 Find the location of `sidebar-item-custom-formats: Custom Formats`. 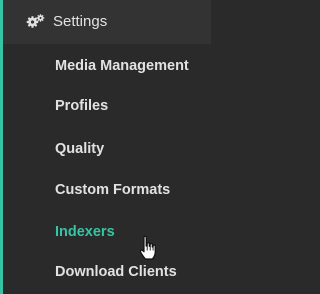

sidebar-item-custom-formats: Custom Formats is located at coordinates (107, 190).